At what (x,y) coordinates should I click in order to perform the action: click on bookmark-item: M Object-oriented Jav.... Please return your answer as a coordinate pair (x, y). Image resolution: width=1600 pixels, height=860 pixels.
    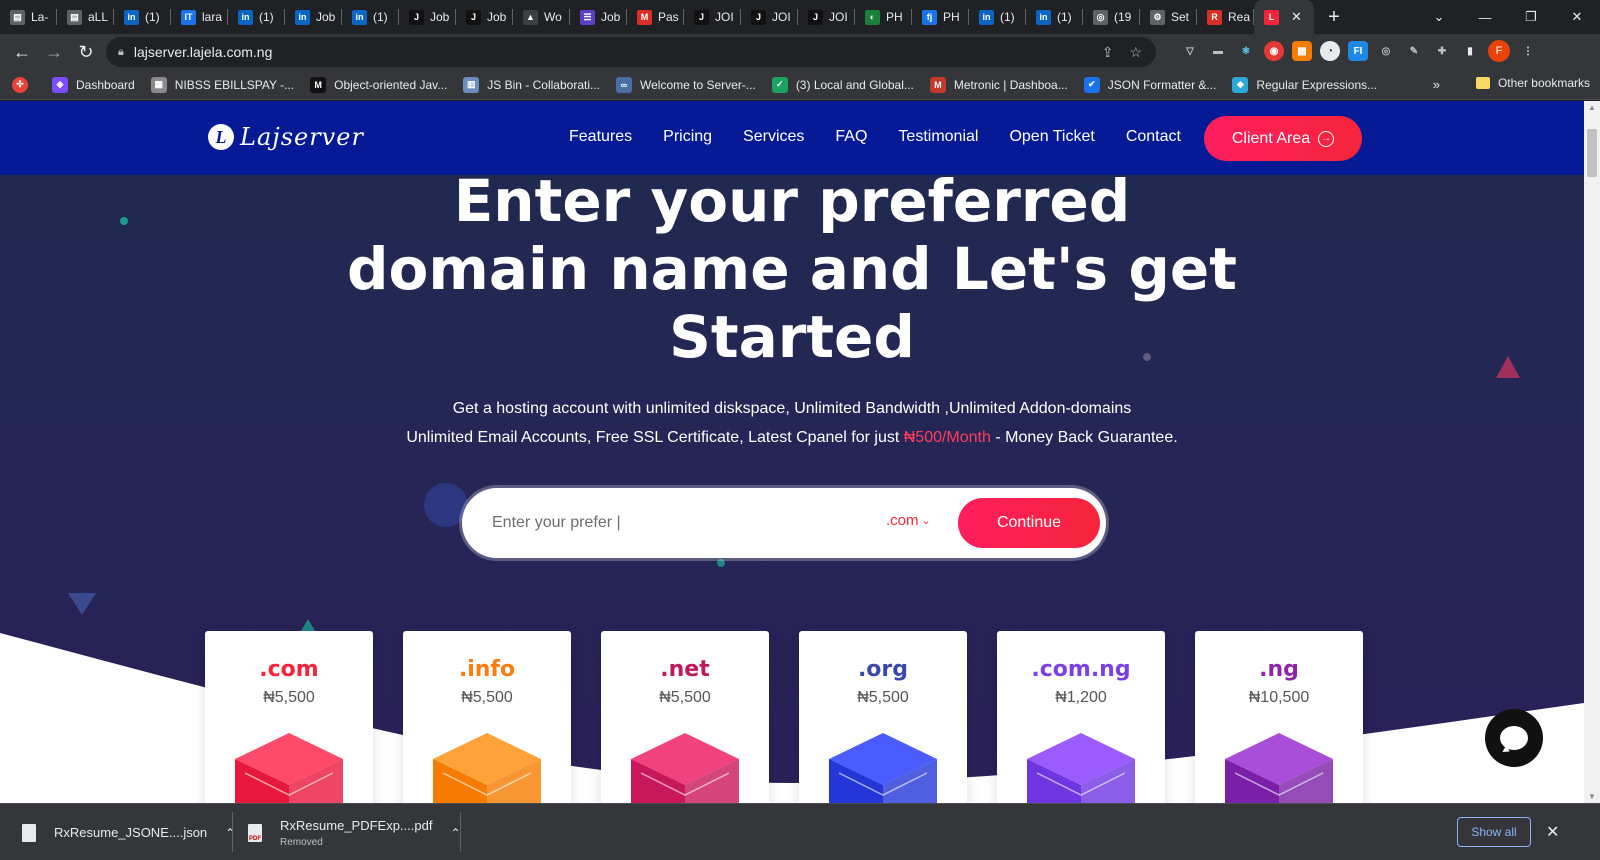
    Looking at the image, I should click on (378, 84).